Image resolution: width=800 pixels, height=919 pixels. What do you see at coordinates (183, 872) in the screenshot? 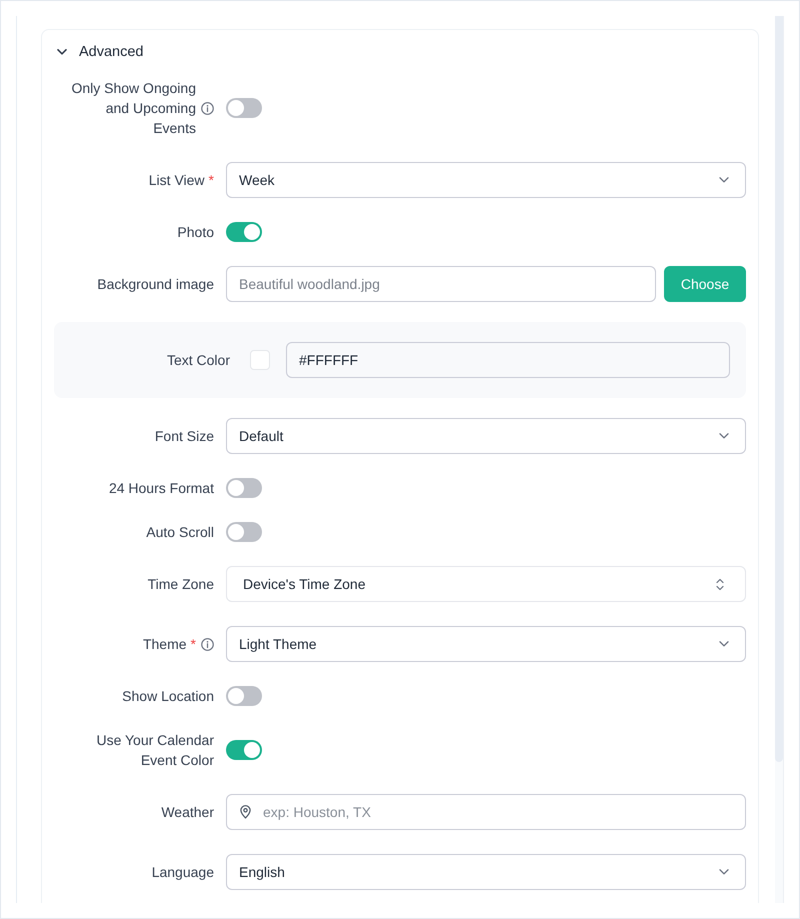
I see `field-label: Language` at bounding box center [183, 872].